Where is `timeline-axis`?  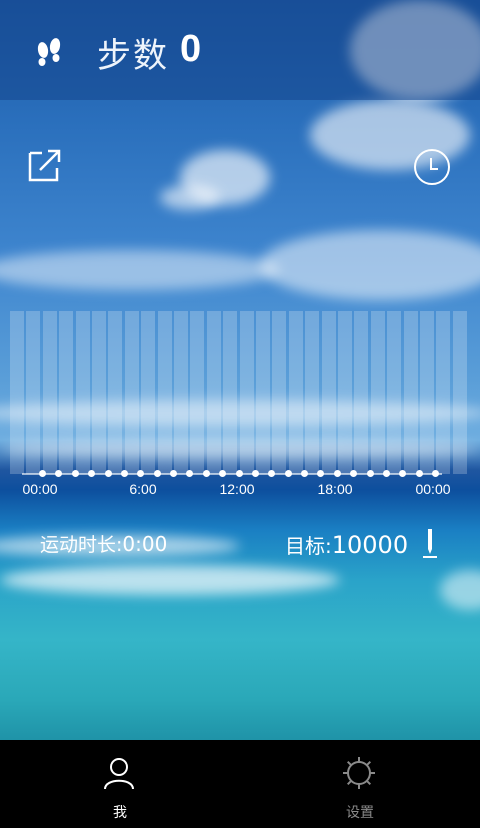 timeline-axis is located at coordinates (232, 474).